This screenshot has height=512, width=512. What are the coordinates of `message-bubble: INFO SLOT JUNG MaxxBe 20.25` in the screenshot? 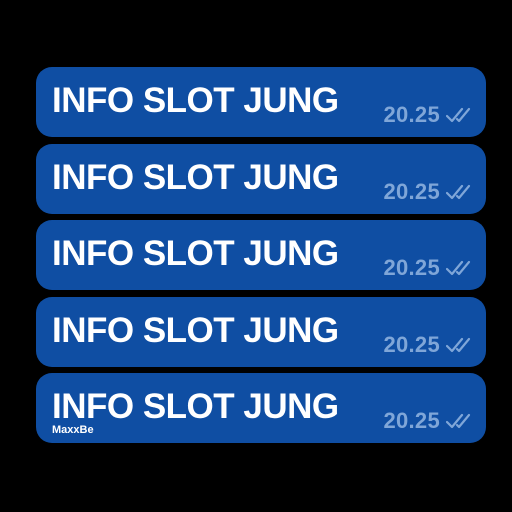 It's located at (261, 408).